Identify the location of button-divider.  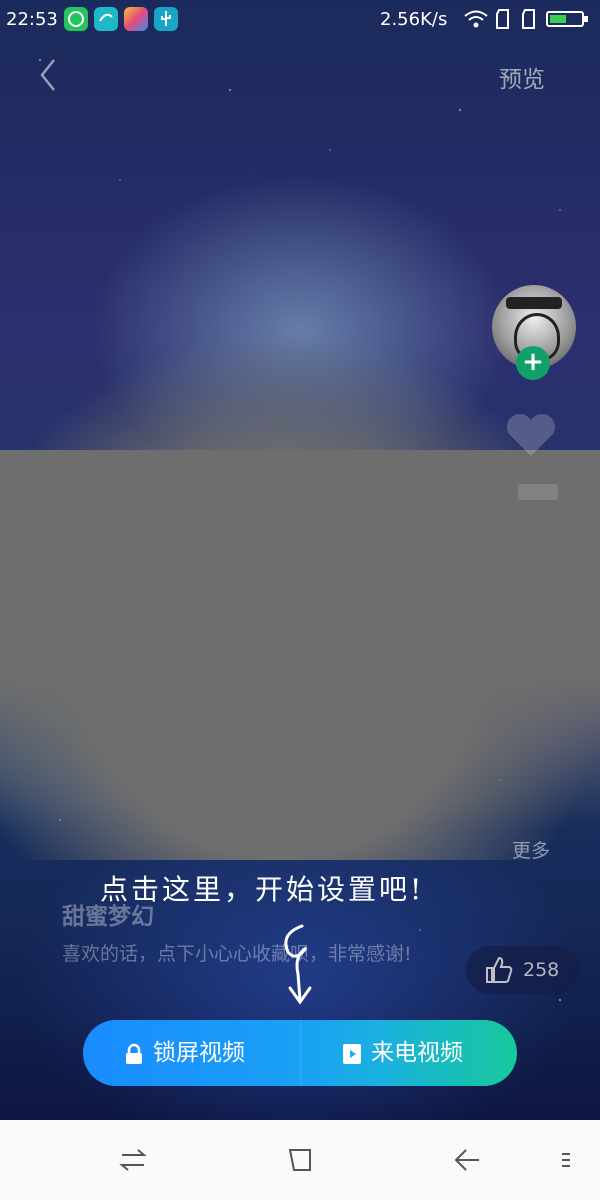
(301, 1053).